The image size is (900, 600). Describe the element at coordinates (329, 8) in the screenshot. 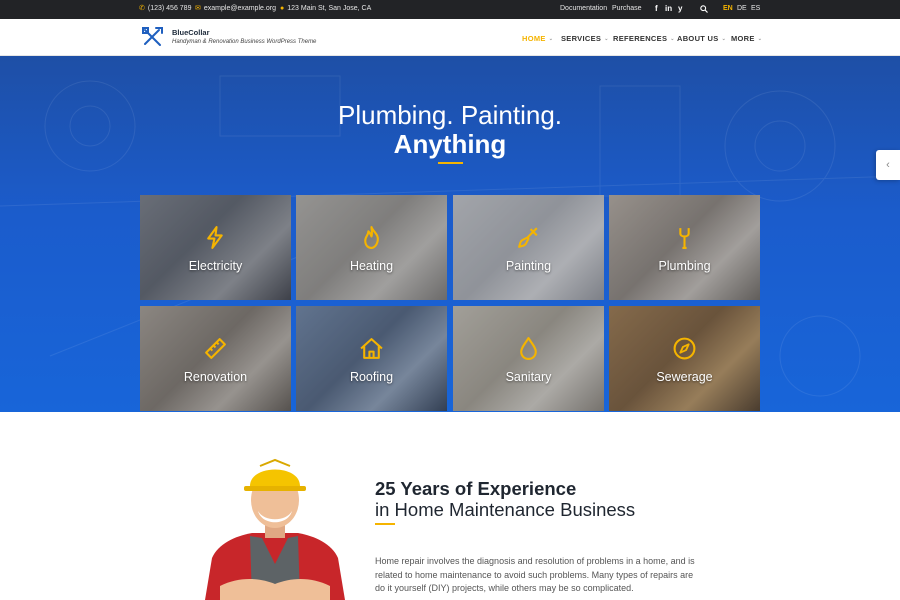

I see `address-text: 123 Main St, San Jose, CA` at that location.